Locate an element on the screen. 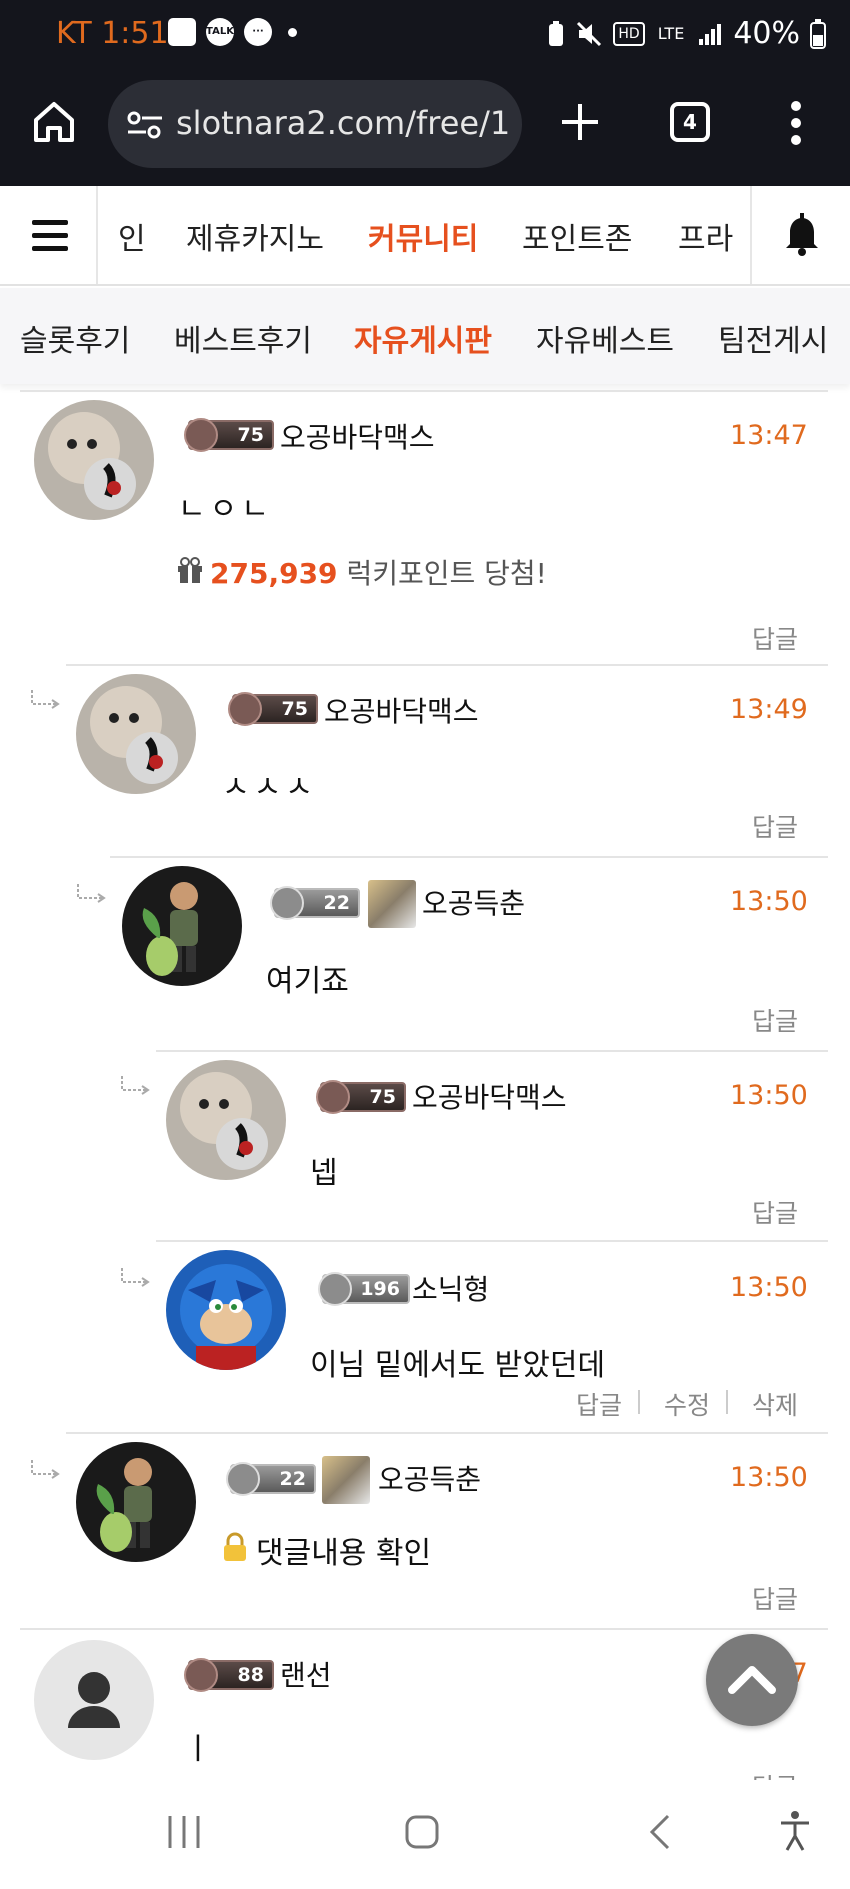 The height and width of the screenshot is (1889, 850). board-sub-nav: 슬롯후기 베스트후기 자유게시판 자유베스트 팀전게시 is located at coordinates (425, 336).